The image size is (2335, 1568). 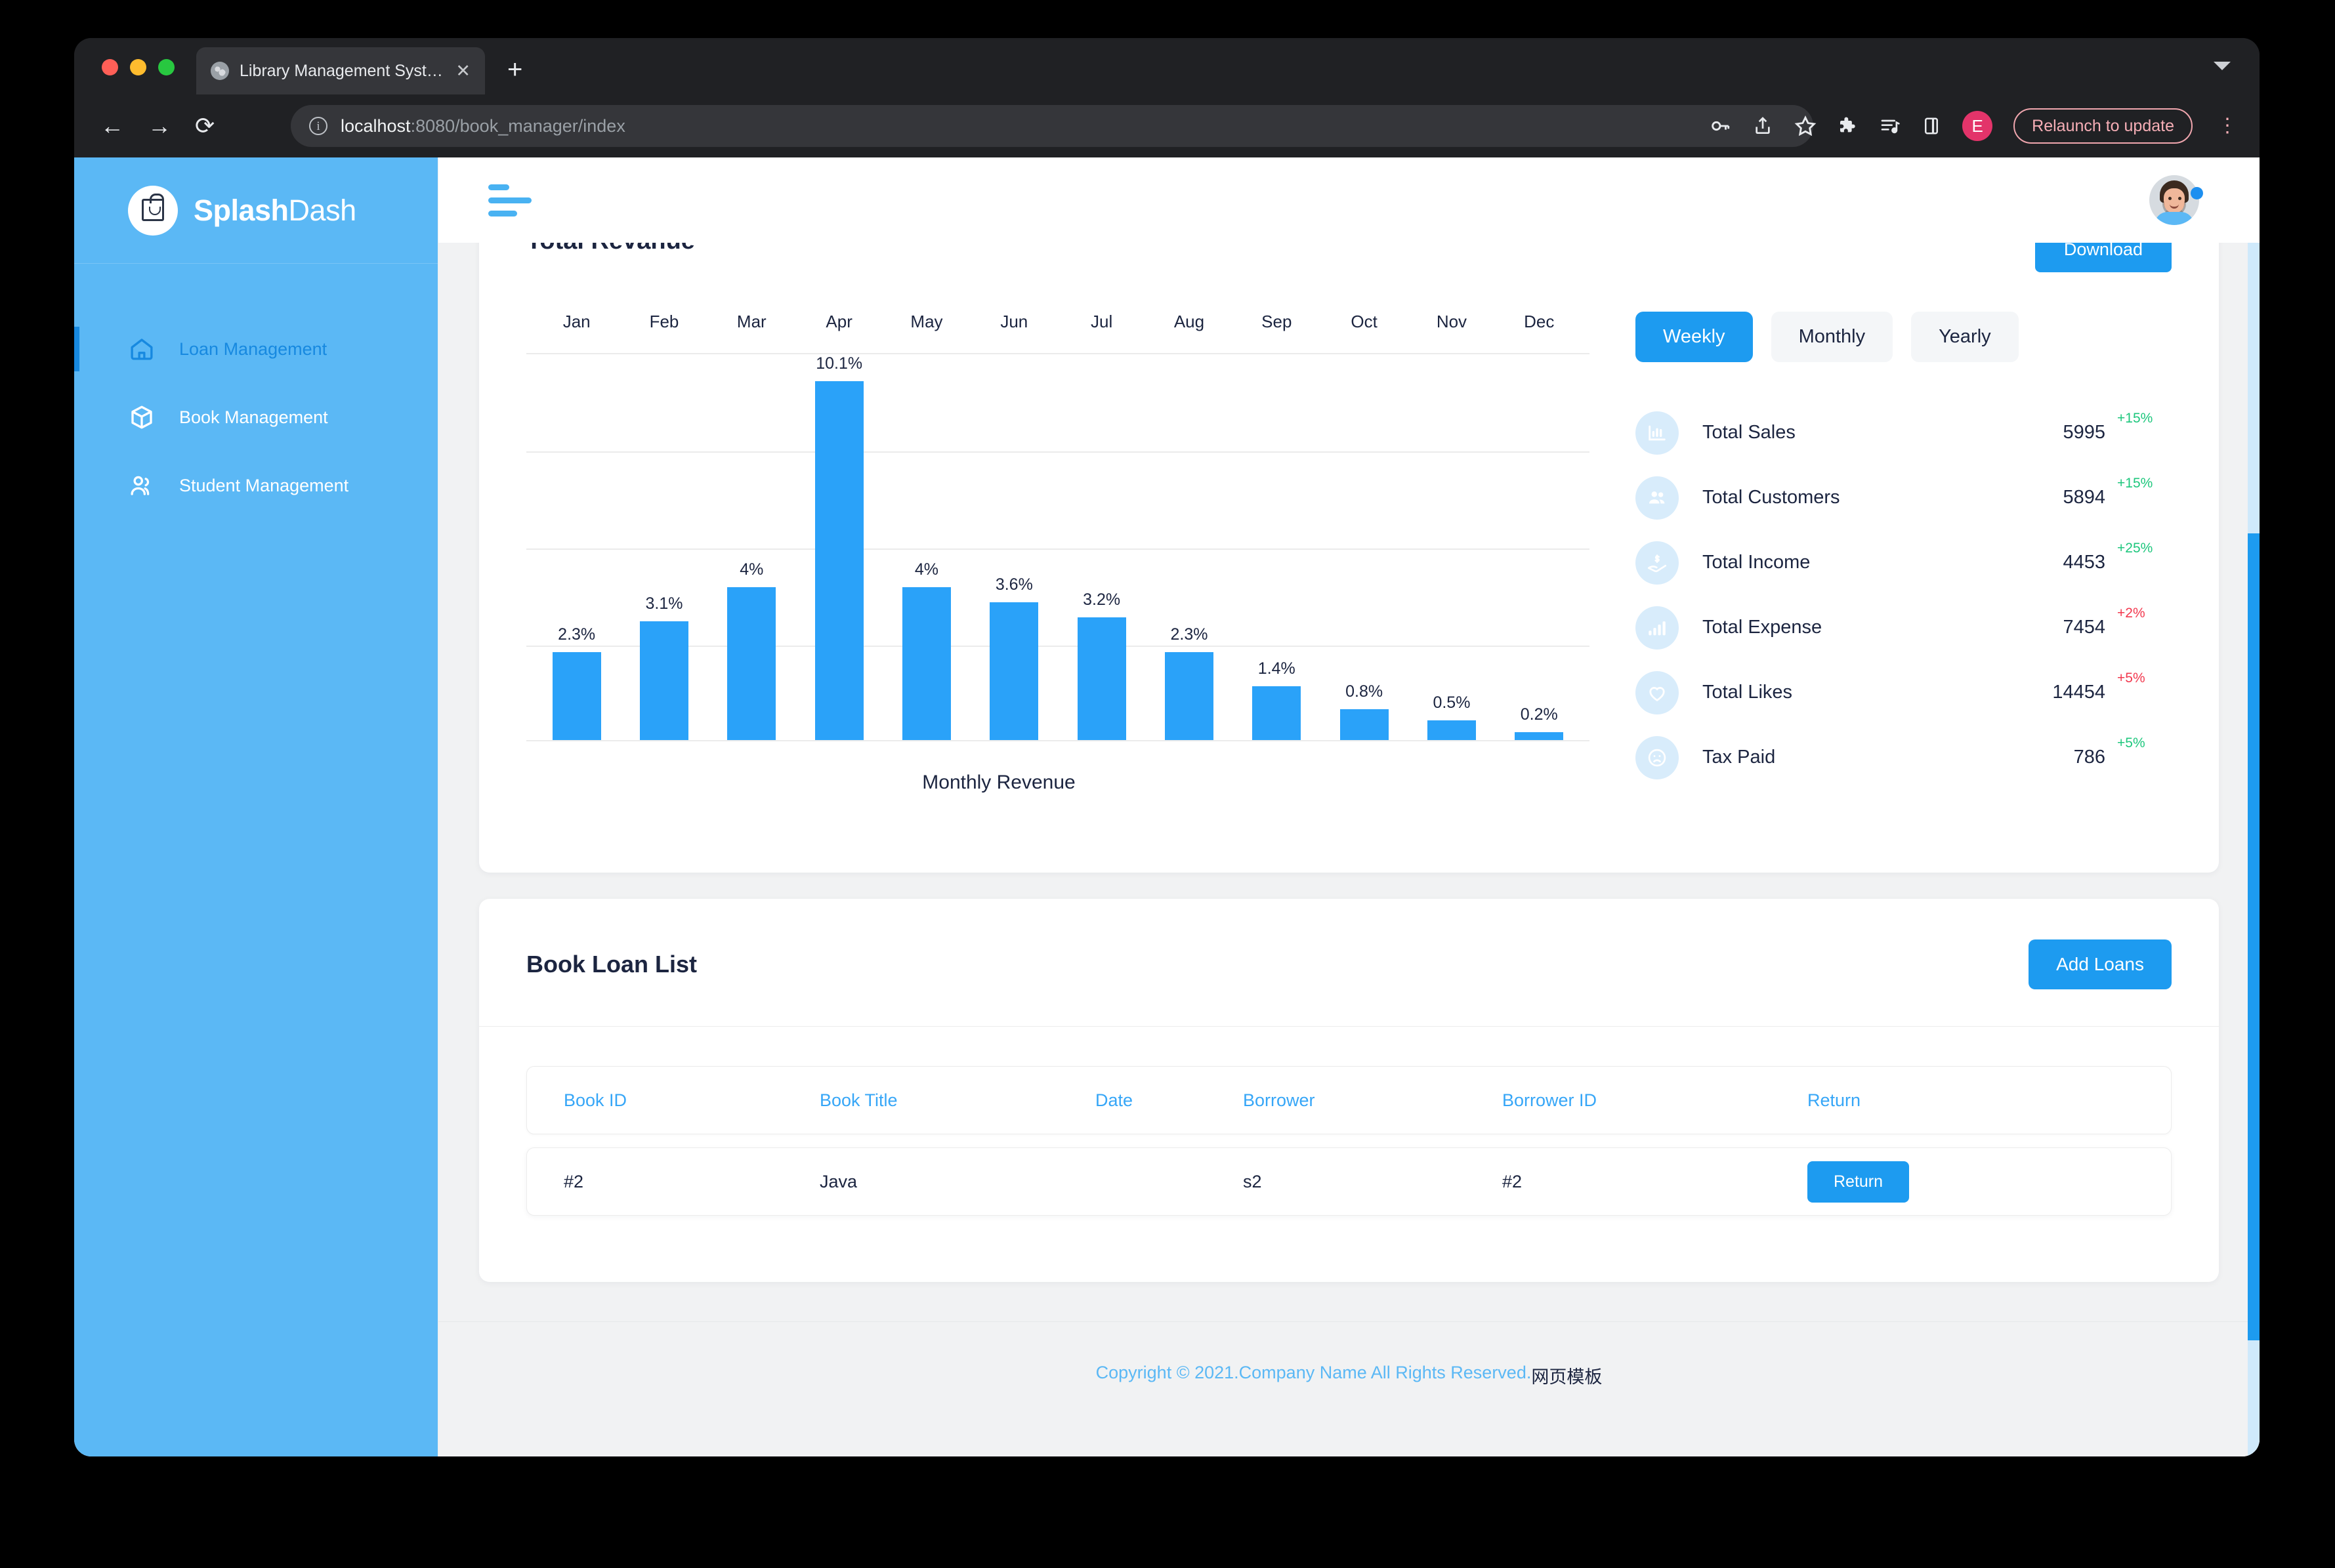 What do you see at coordinates (1890, 125) in the screenshot?
I see `reading-list-icon` at bounding box center [1890, 125].